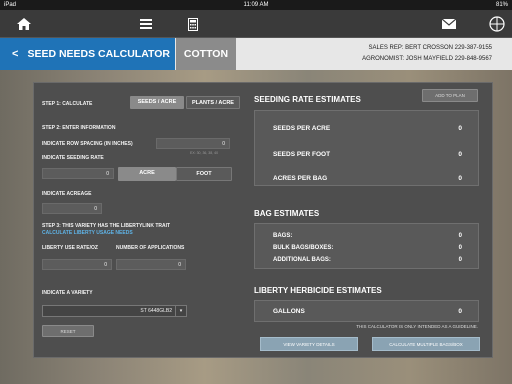 This screenshot has height=384, width=512. I want to click on liberty-estimates-box: GALLONS 0, so click(366, 311).